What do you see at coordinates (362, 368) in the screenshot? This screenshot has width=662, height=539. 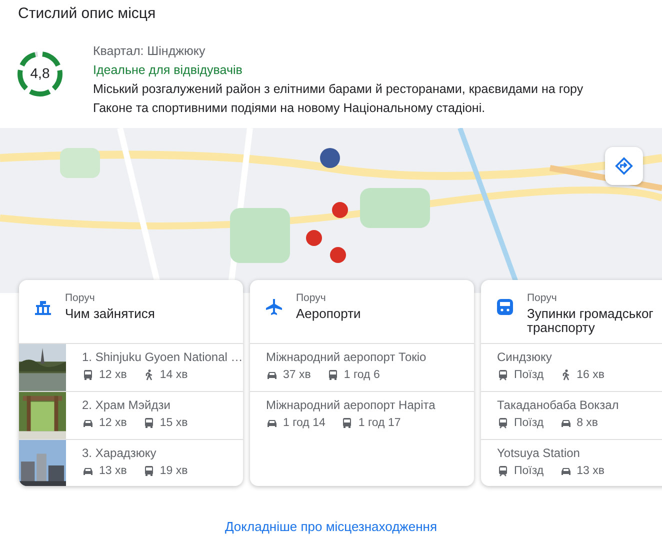 I see `place-row: Міжнародний аеропорт Токіо 37 хв 1 год 6` at bounding box center [362, 368].